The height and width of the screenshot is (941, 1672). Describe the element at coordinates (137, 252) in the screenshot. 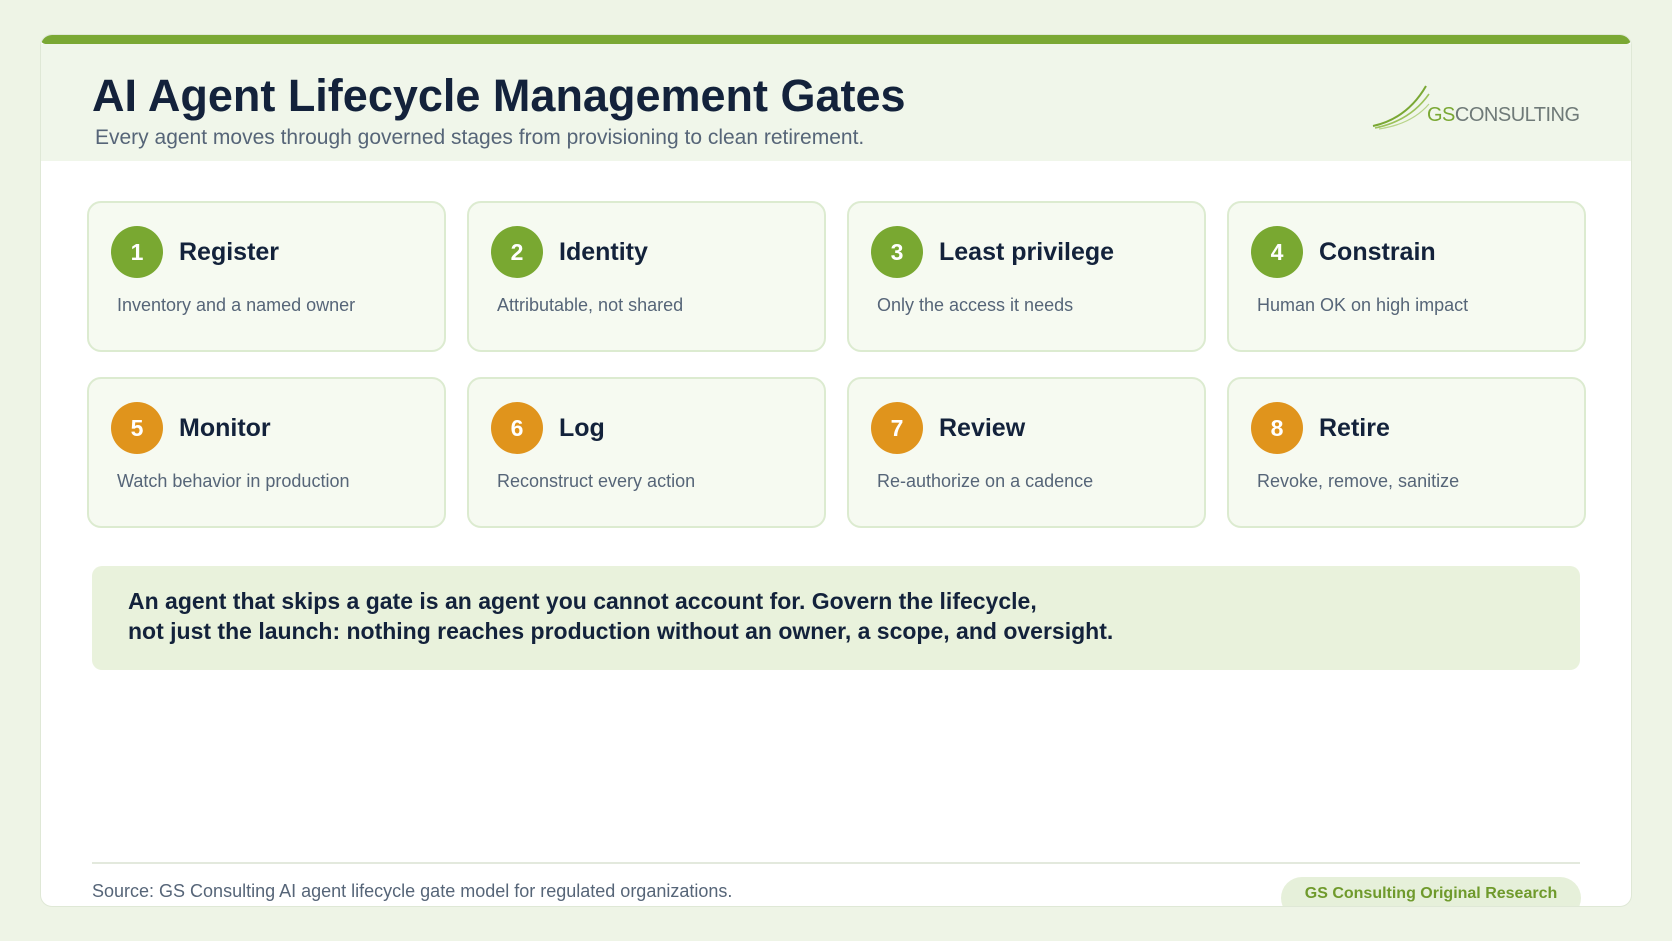

I see `gate-number-badge: 1` at that location.